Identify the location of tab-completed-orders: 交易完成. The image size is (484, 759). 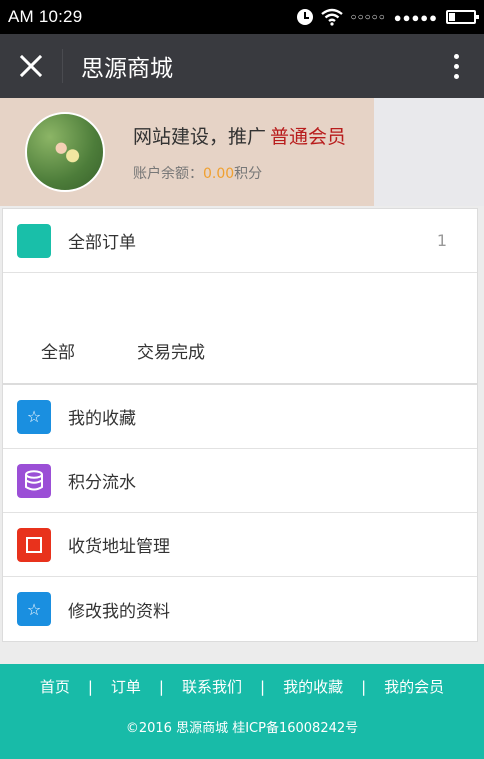
(171, 350).